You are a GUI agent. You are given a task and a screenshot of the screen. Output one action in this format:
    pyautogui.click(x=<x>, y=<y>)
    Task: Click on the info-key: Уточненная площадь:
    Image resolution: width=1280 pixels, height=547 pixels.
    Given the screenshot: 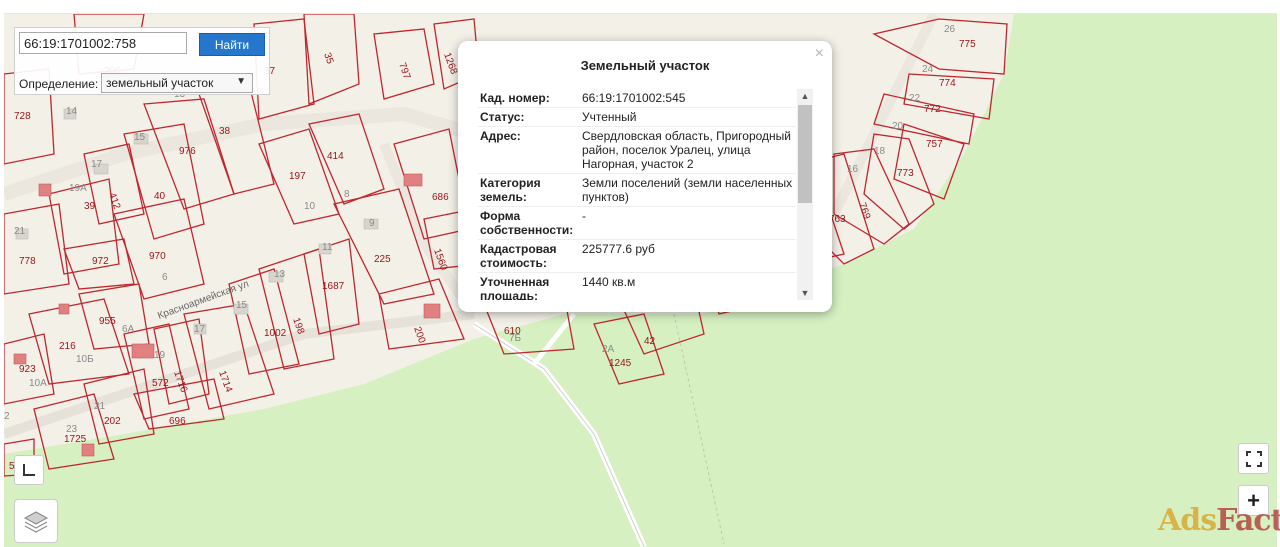 What is the action you would take?
    pyautogui.click(x=515, y=287)
    